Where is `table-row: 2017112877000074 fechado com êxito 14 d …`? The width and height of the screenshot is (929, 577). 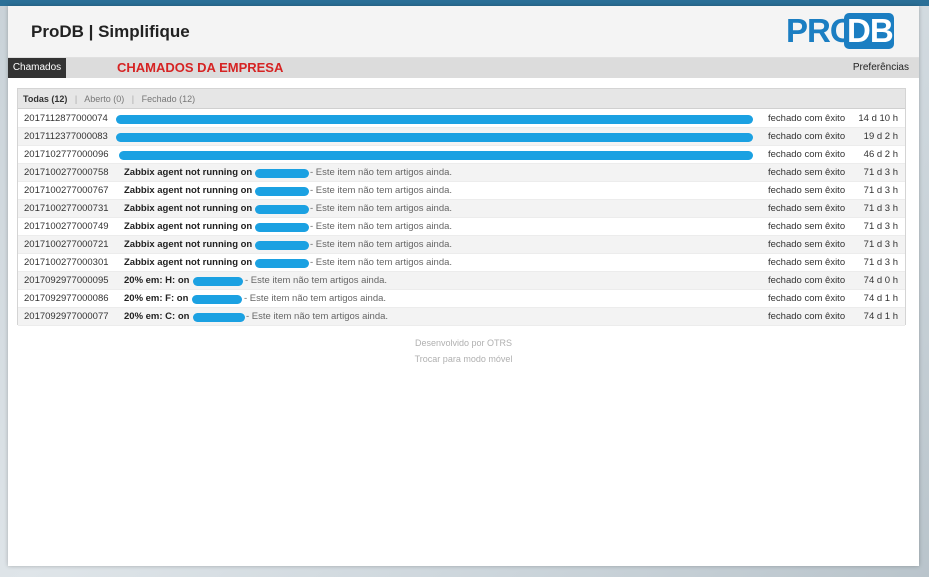
table-row: 2017112877000074 fechado com êxito 14 d … is located at coordinates (461, 119).